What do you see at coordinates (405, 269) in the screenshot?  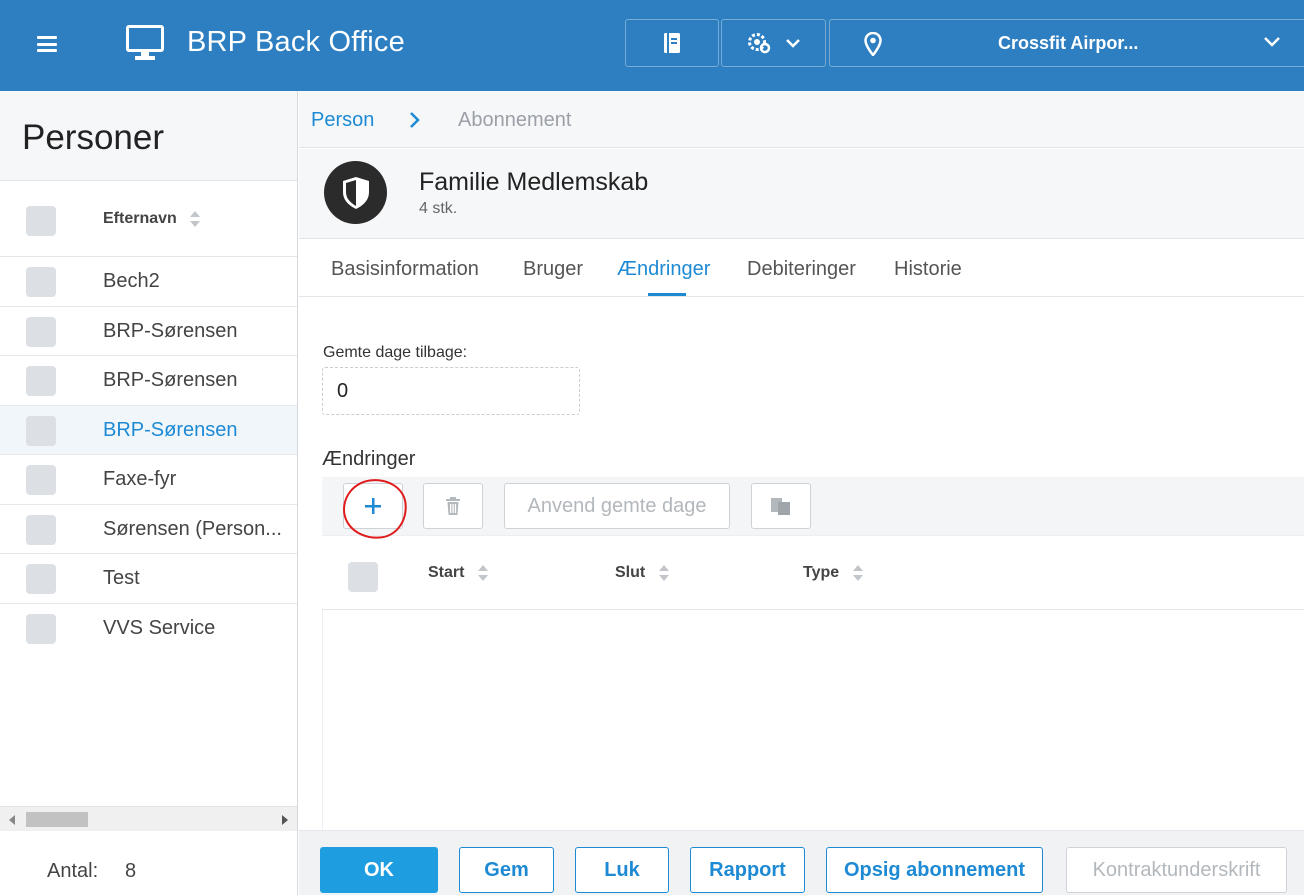 I see `tab-basisinformation: Basisinformation` at bounding box center [405, 269].